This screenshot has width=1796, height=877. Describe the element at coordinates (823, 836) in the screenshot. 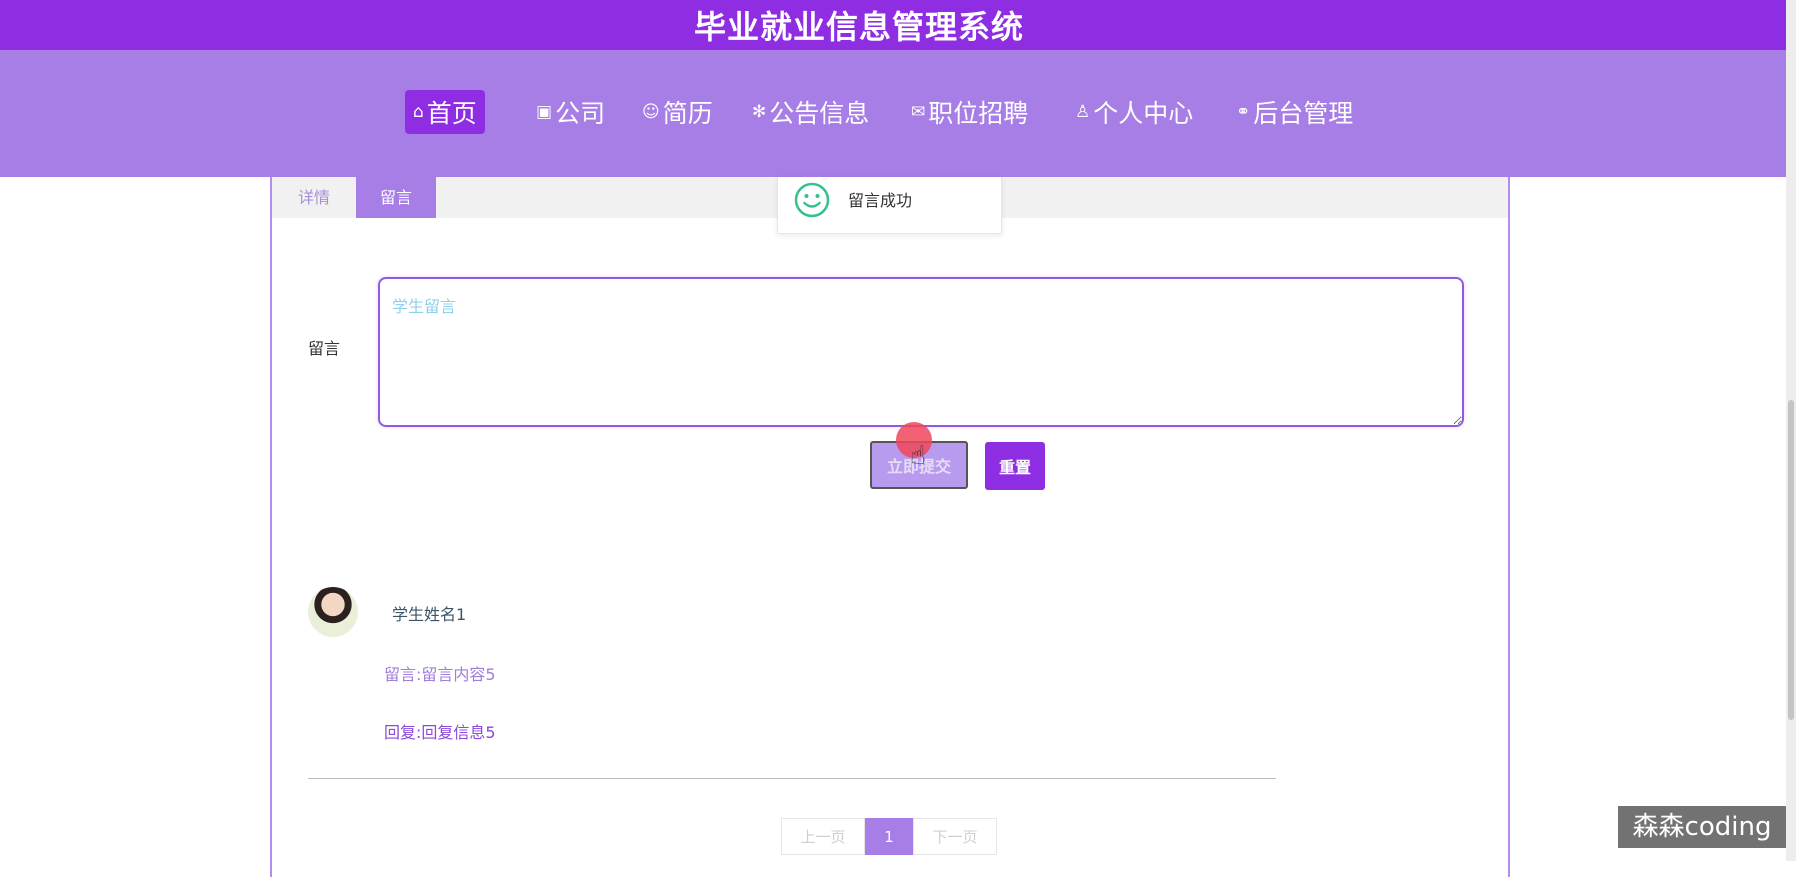

I see `prev-page-button: 上一页` at that location.